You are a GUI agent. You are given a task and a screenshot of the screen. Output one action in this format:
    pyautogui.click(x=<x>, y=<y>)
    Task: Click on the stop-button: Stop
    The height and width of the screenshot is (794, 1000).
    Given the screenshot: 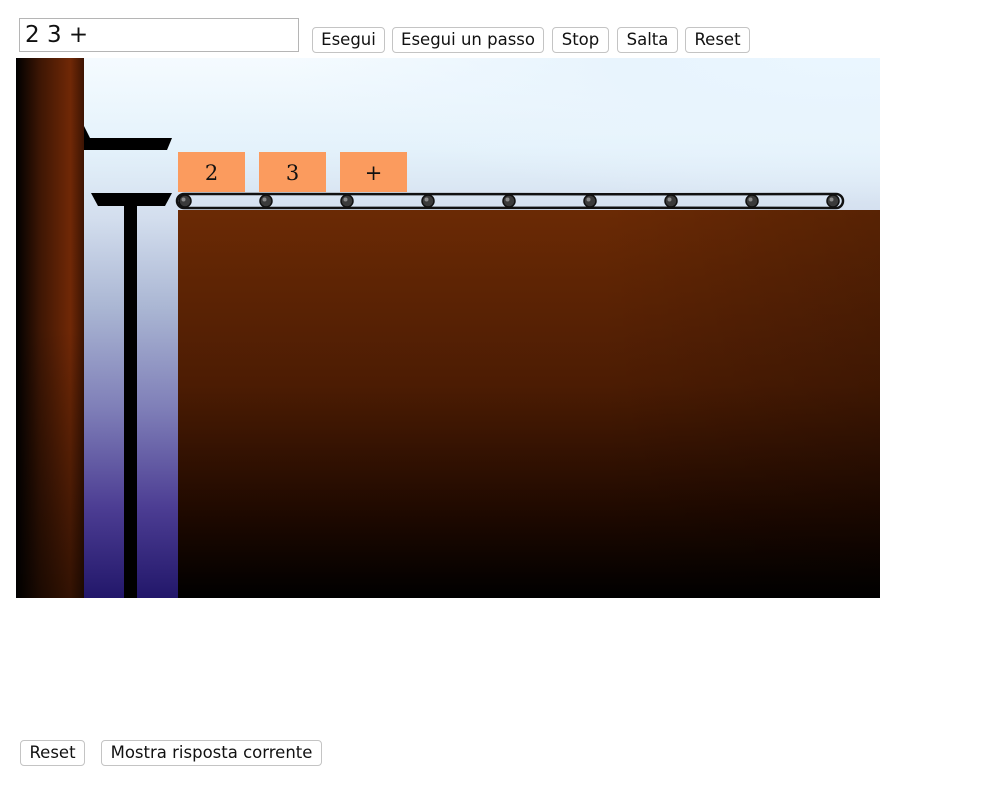 What is the action you would take?
    pyautogui.click(x=580, y=40)
    